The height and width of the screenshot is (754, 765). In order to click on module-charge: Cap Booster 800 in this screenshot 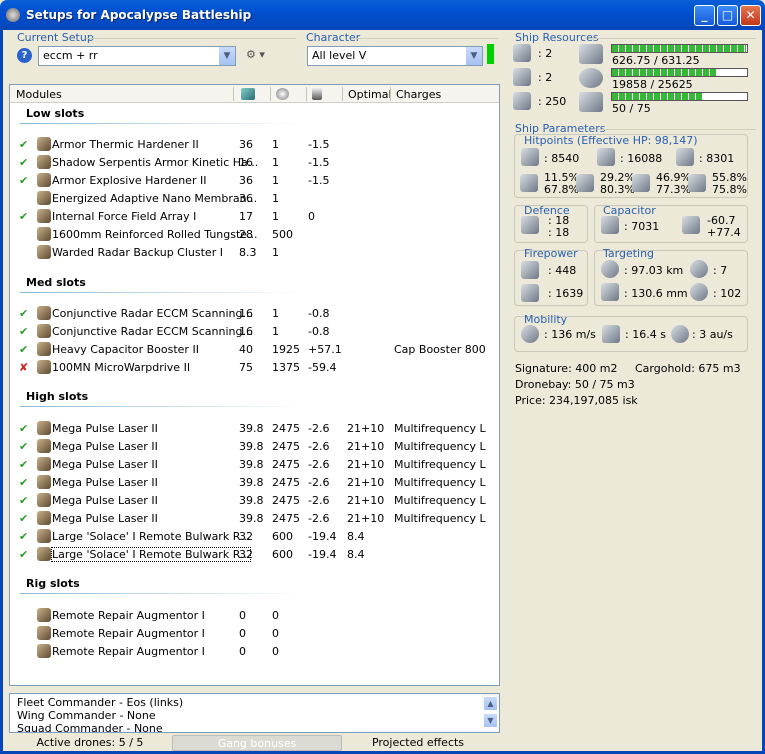, I will do `click(440, 349)`.